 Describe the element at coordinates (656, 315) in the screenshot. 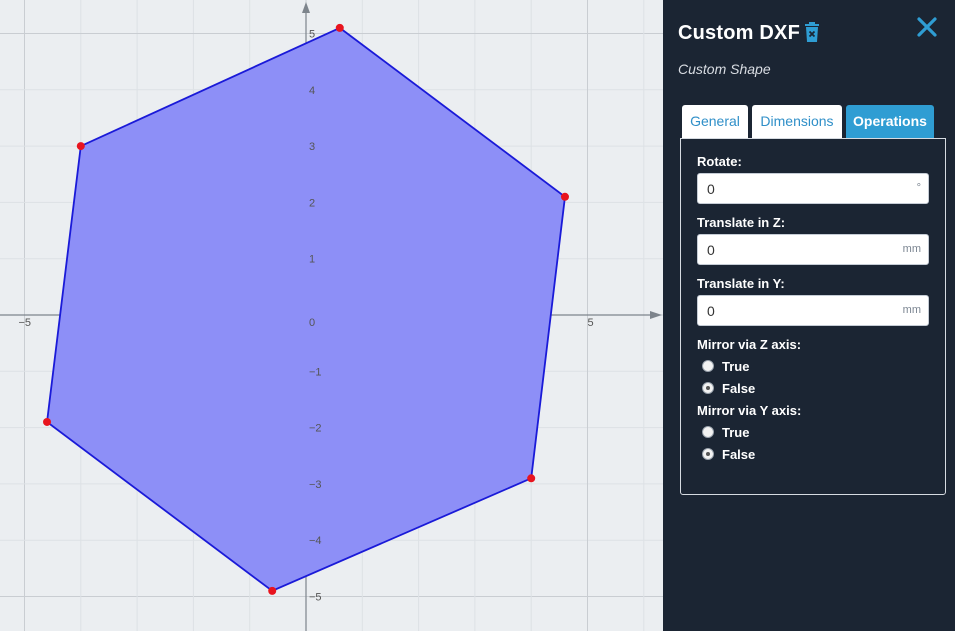

I see `x-axis-arrow` at that location.